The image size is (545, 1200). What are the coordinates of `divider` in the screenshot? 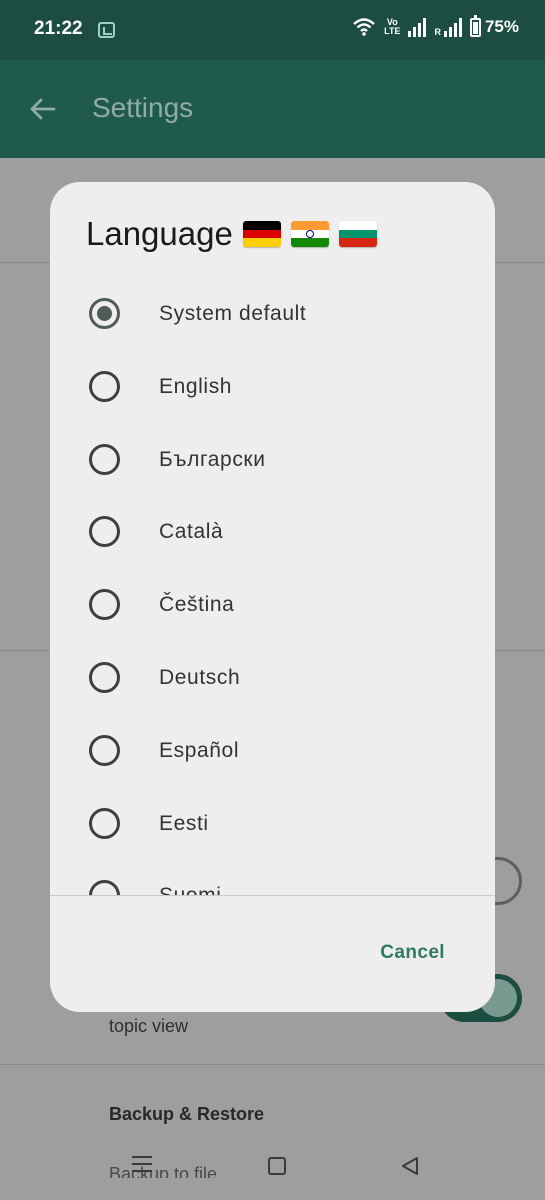 It's located at (272, 1064).